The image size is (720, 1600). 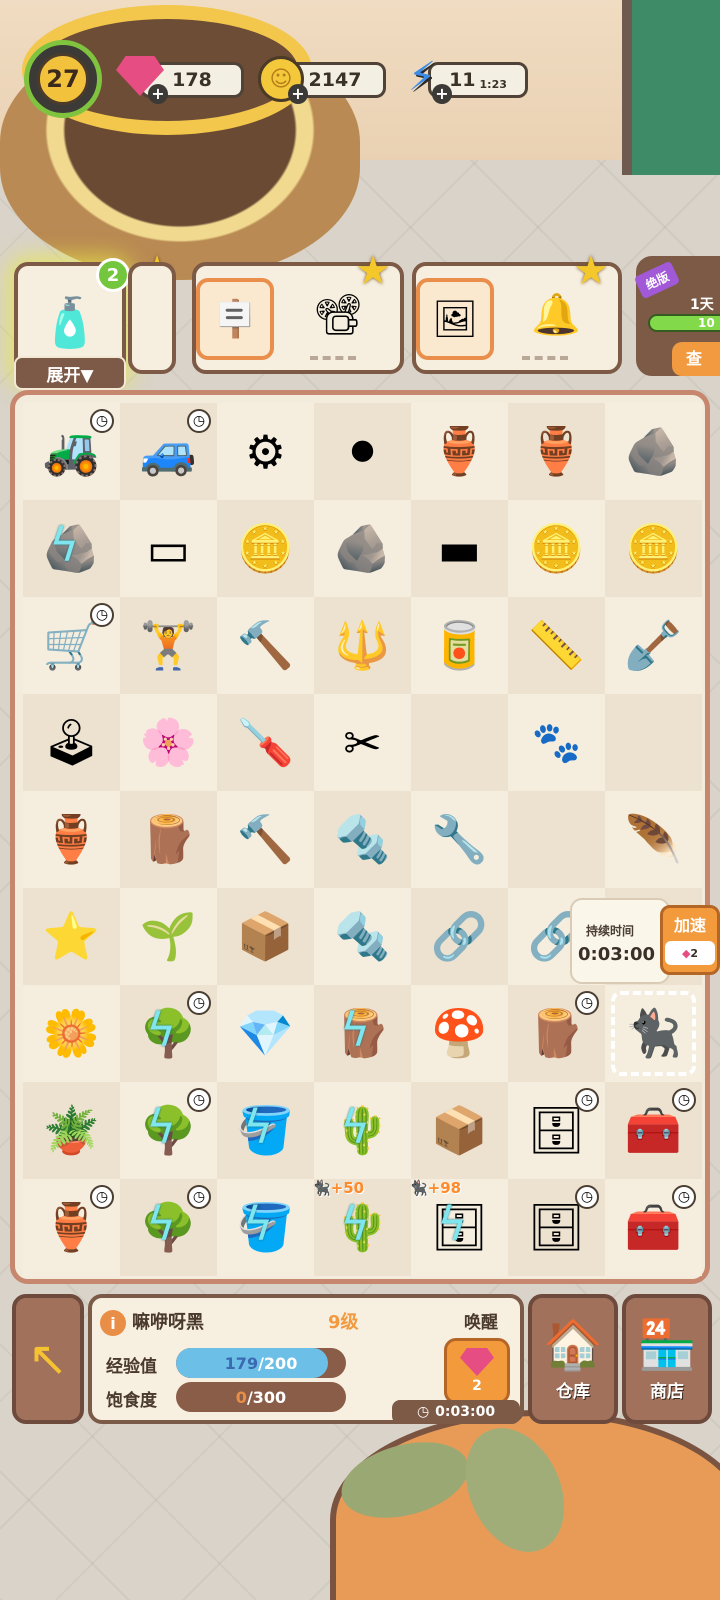 I want to click on empty-cell: 🐾, so click(x=556, y=742).